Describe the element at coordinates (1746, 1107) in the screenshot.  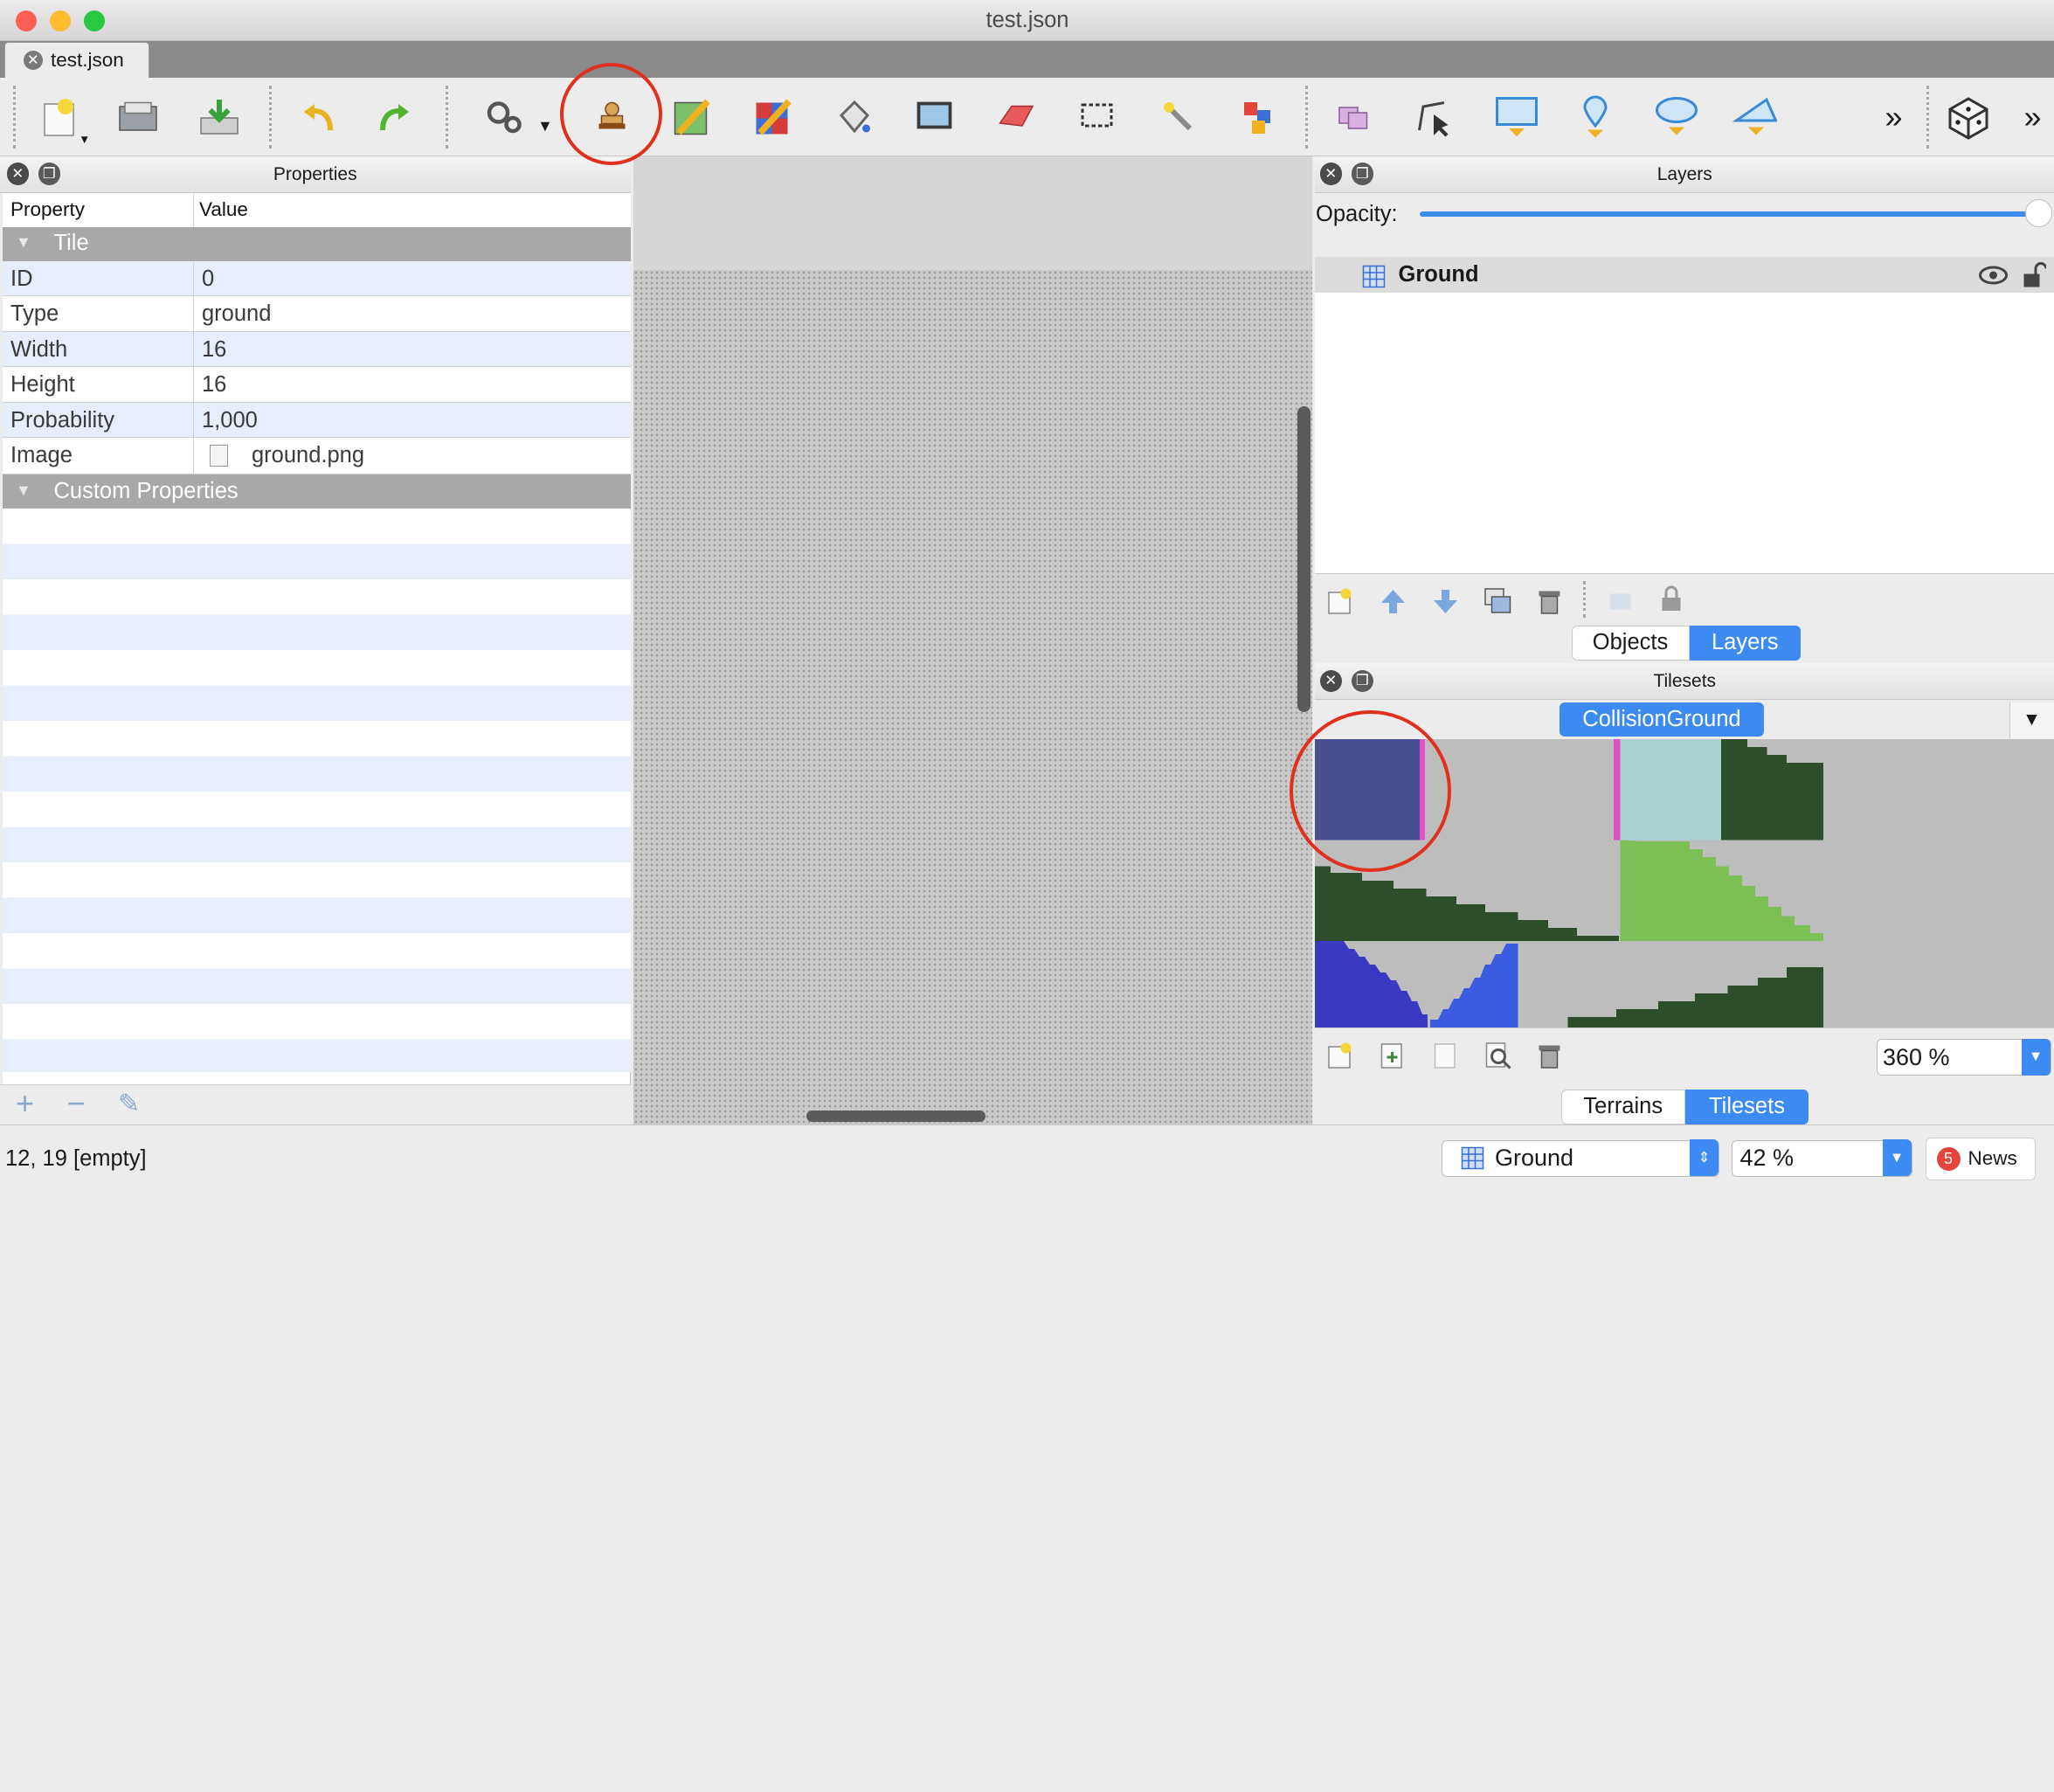
I see `tab-tilesets: Tilesets` at that location.